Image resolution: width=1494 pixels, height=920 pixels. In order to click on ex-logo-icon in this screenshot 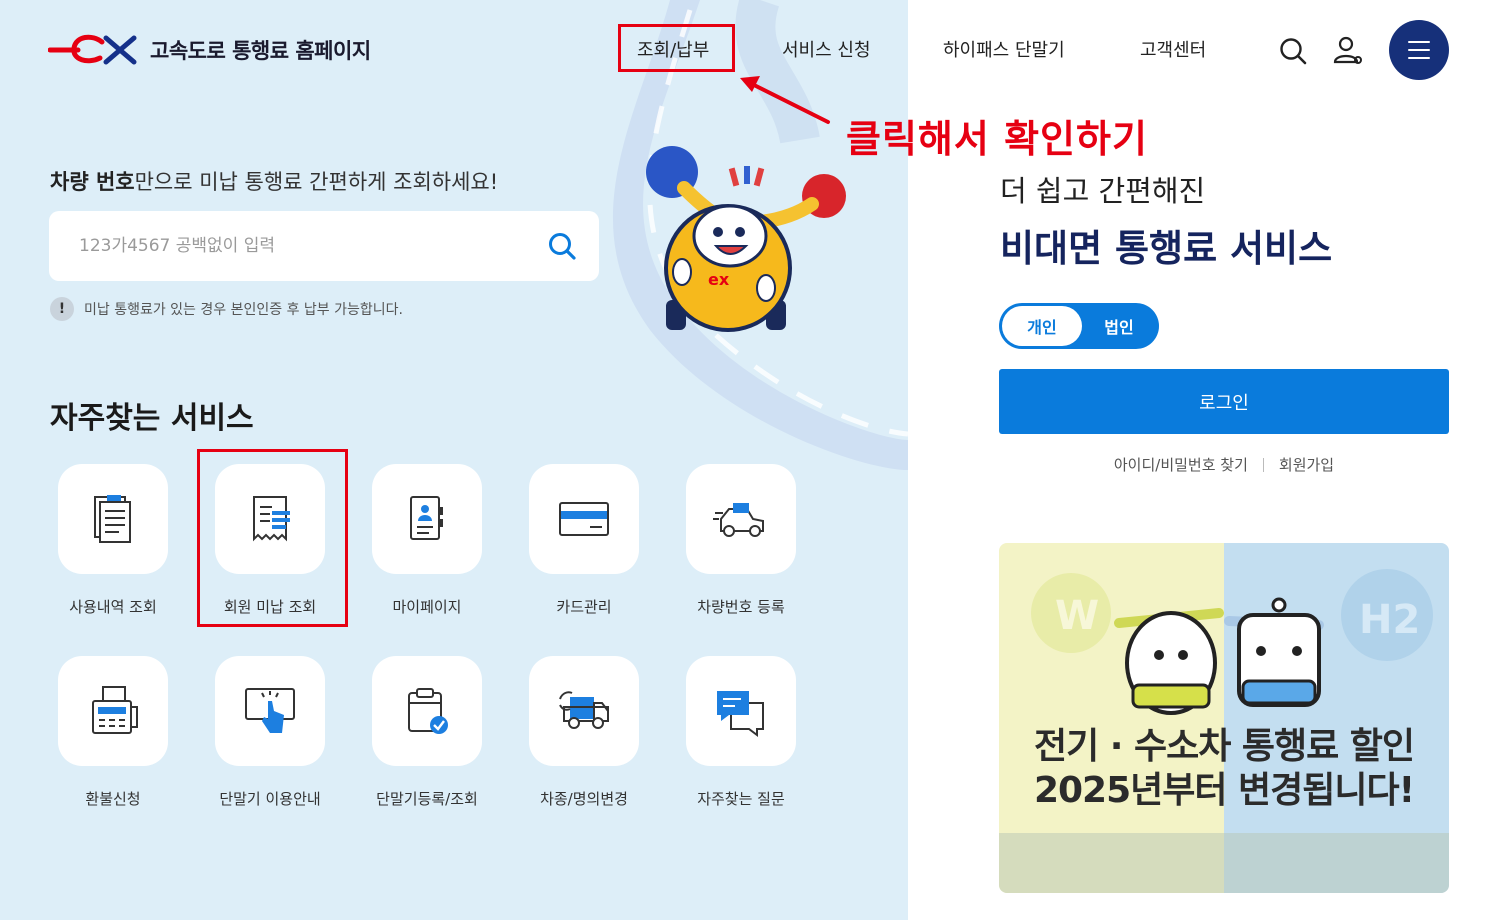, I will do `click(92, 49)`.